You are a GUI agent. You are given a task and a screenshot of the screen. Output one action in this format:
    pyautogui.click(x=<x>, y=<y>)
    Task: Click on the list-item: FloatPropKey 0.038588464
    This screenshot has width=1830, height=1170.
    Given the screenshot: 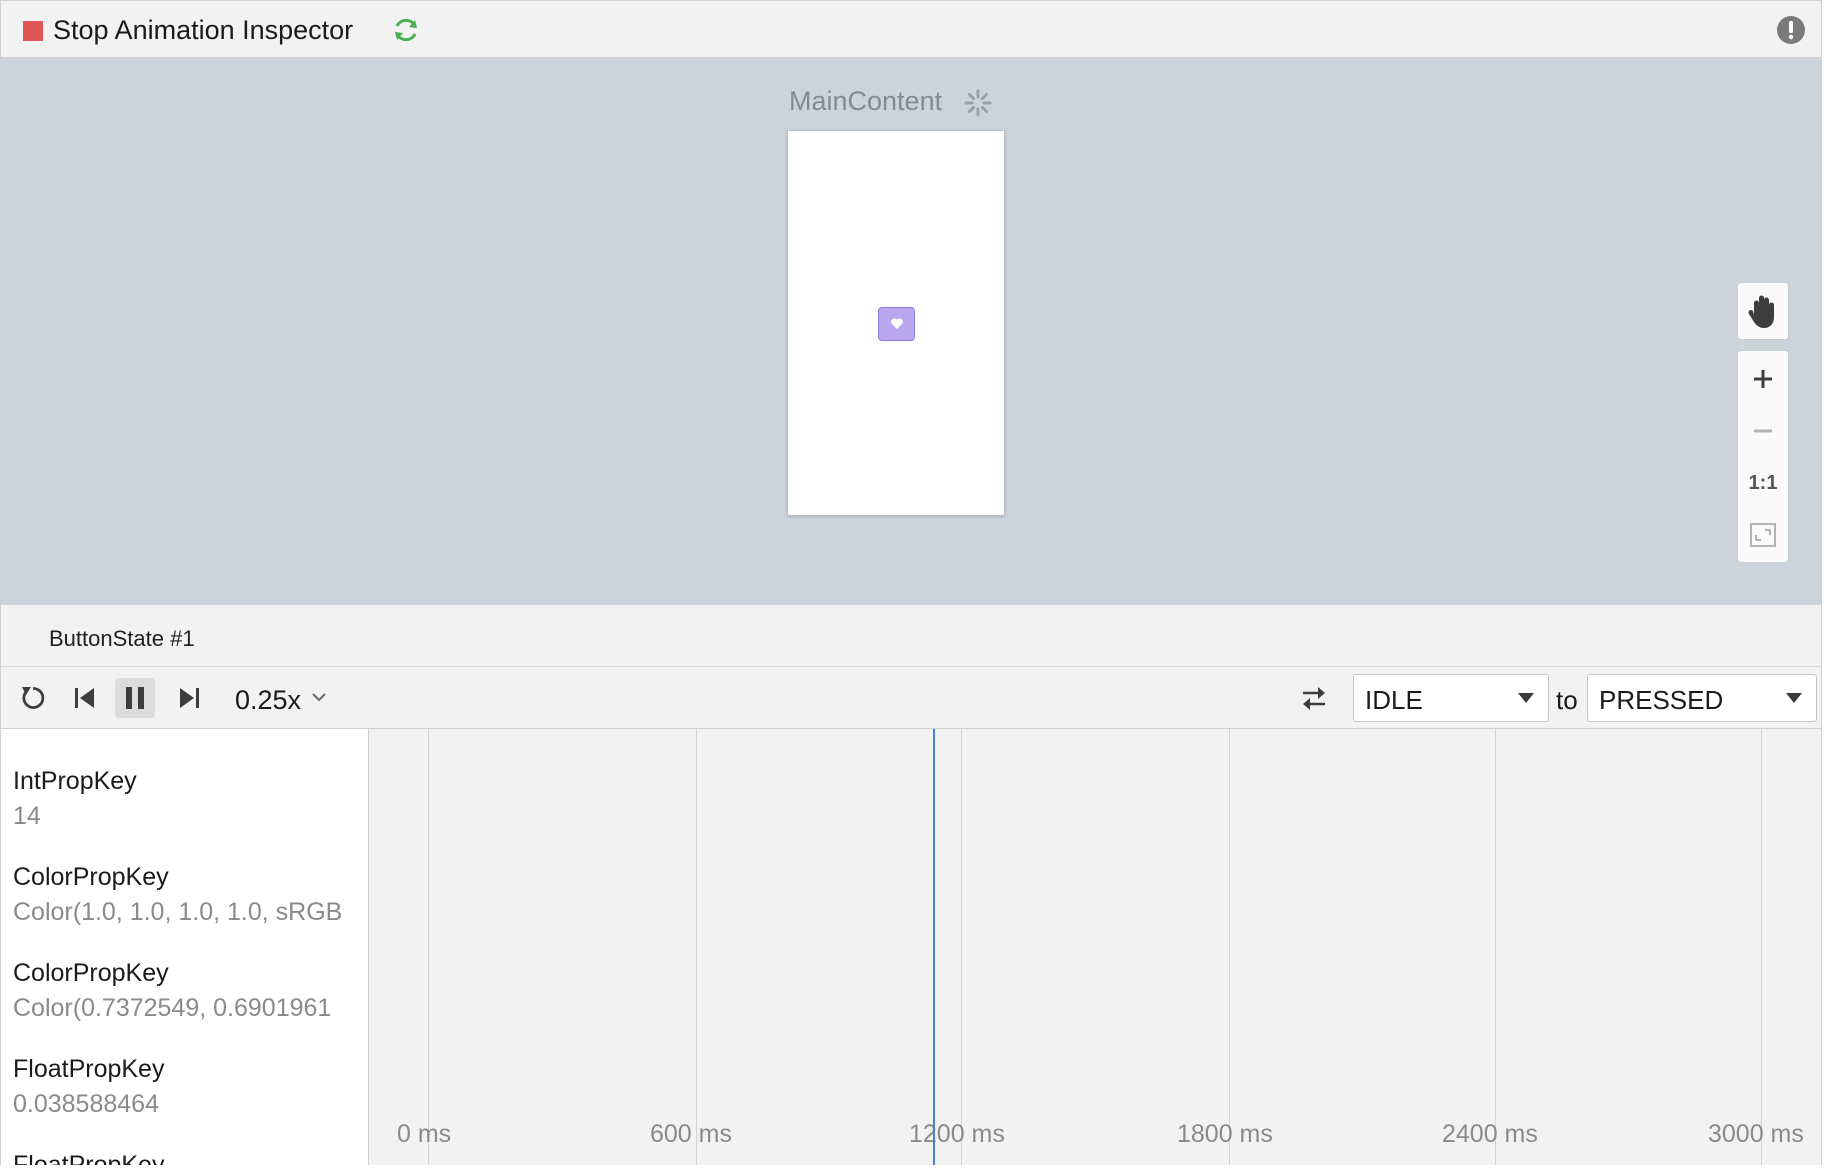 What is the action you would take?
    pyautogui.click(x=190, y=1087)
    